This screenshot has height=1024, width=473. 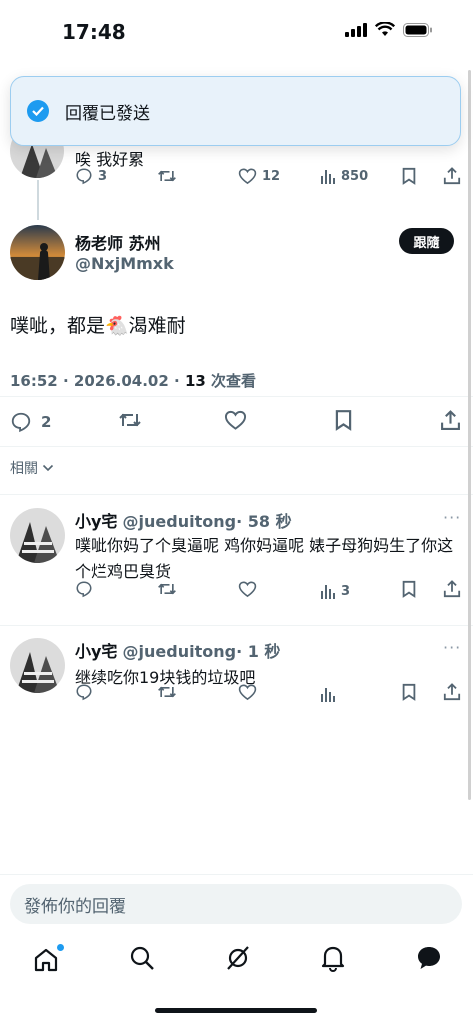 What do you see at coordinates (97, 381) in the screenshot?
I see `tweet-time: 16:52 · 2026.04.02 ·` at bounding box center [97, 381].